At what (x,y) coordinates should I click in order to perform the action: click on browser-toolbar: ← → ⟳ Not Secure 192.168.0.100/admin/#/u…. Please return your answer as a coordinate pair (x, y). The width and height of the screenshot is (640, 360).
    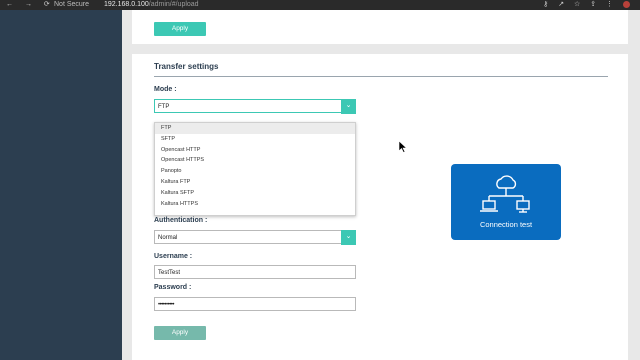
    Looking at the image, I should click on (320, 5).